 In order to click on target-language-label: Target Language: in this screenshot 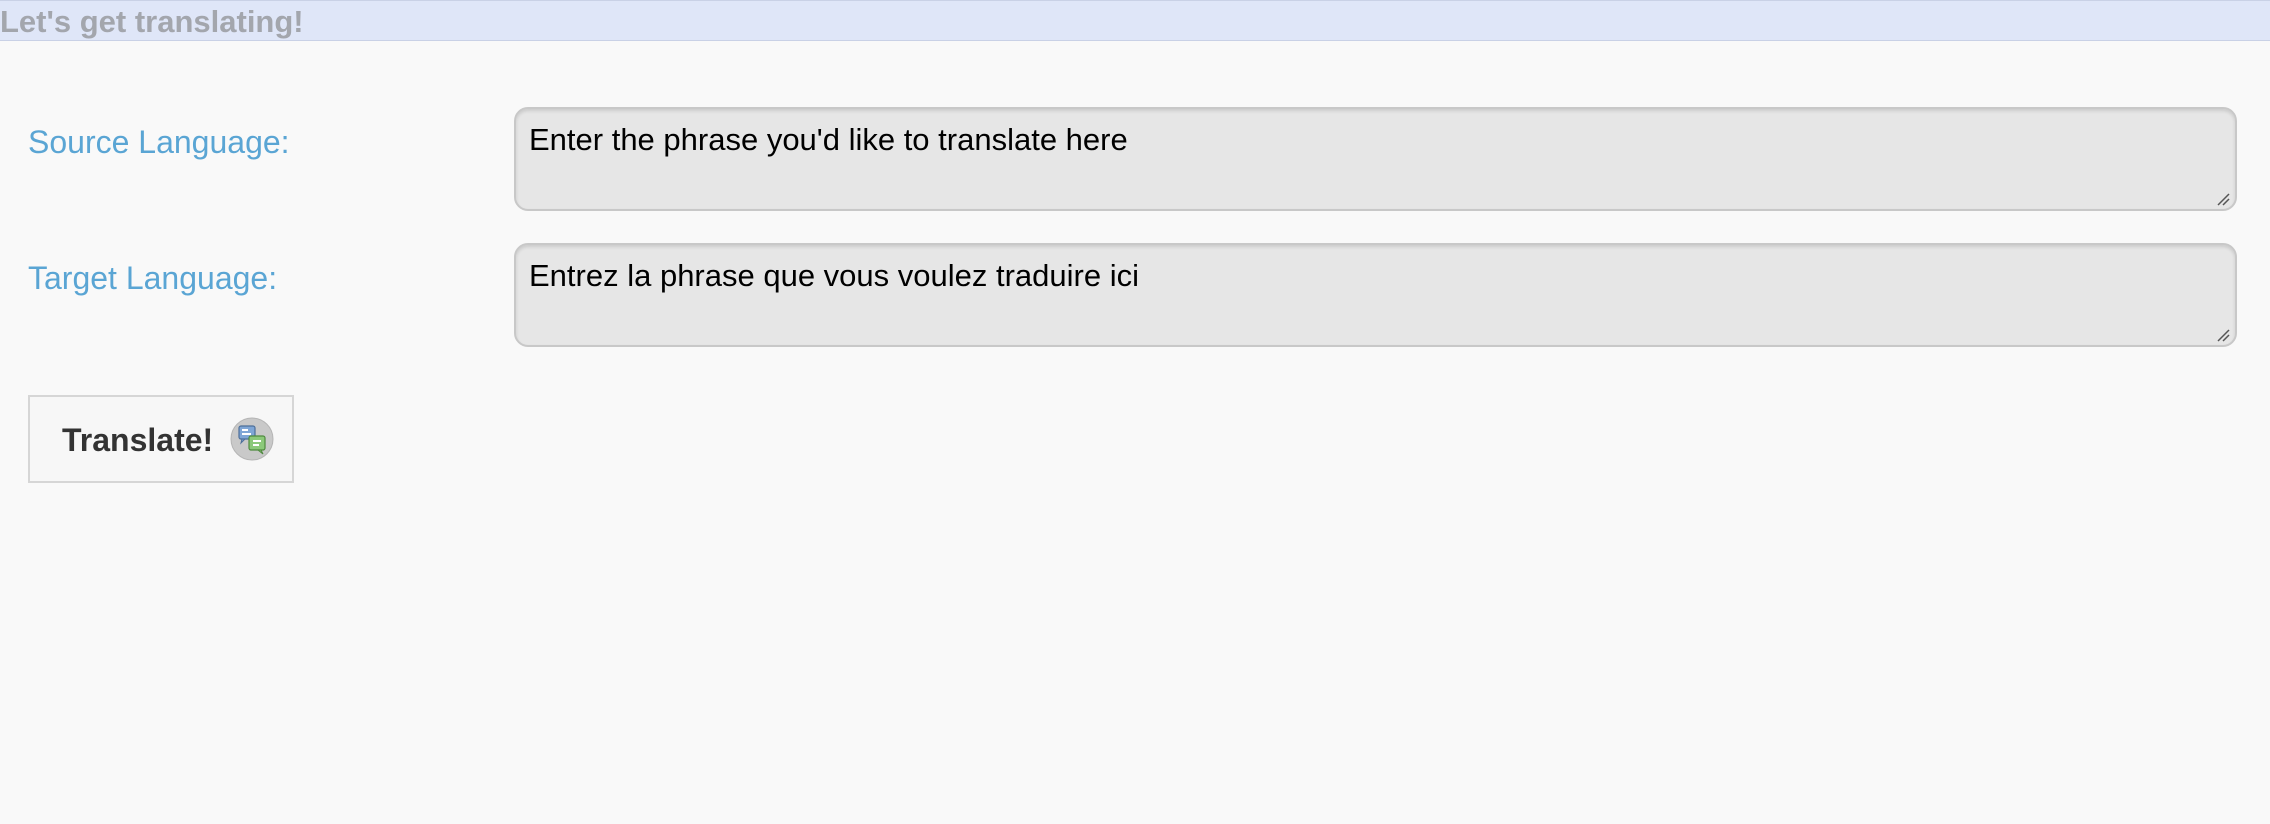, I will do `click(153, 278)`.